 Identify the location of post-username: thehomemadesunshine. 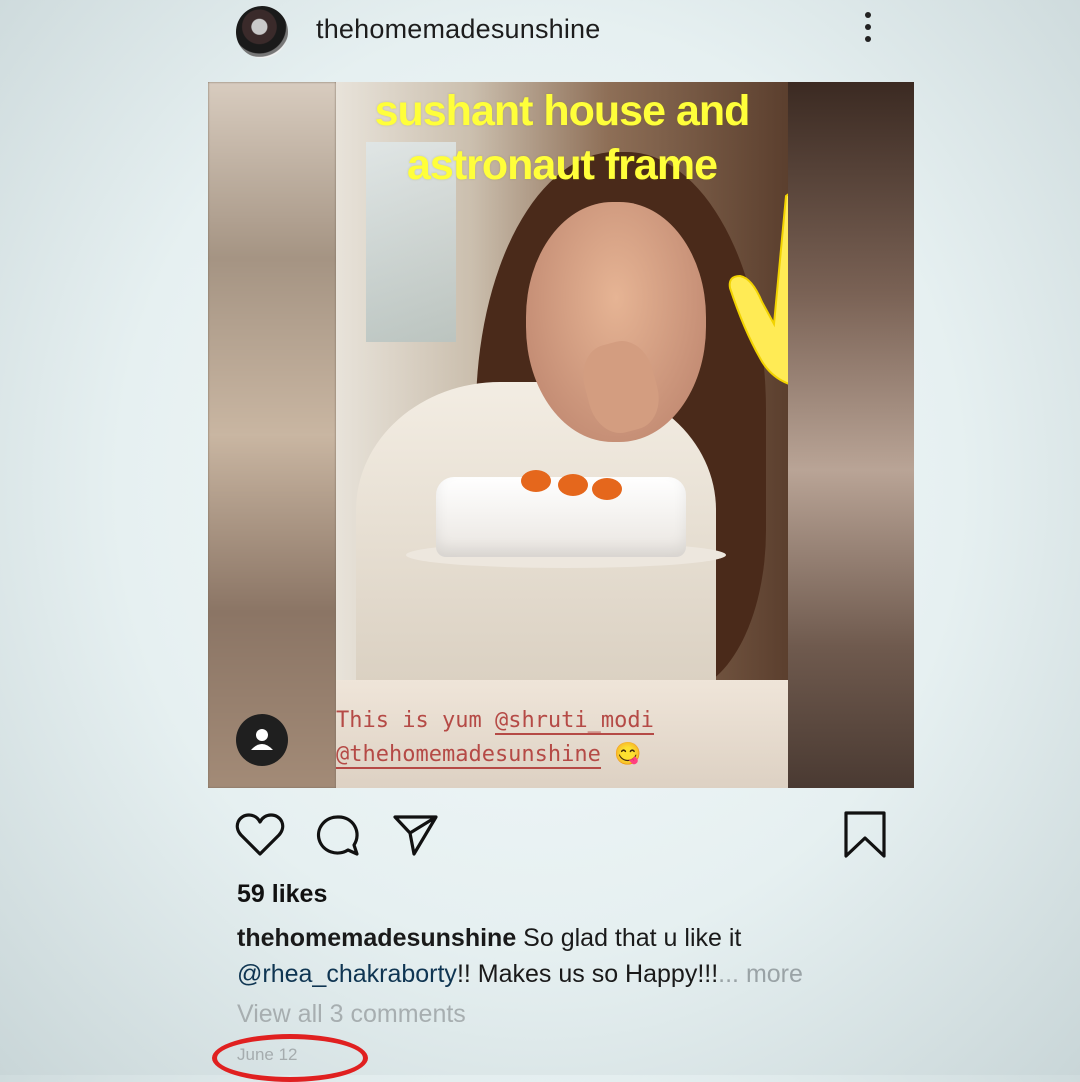
(458, 29).